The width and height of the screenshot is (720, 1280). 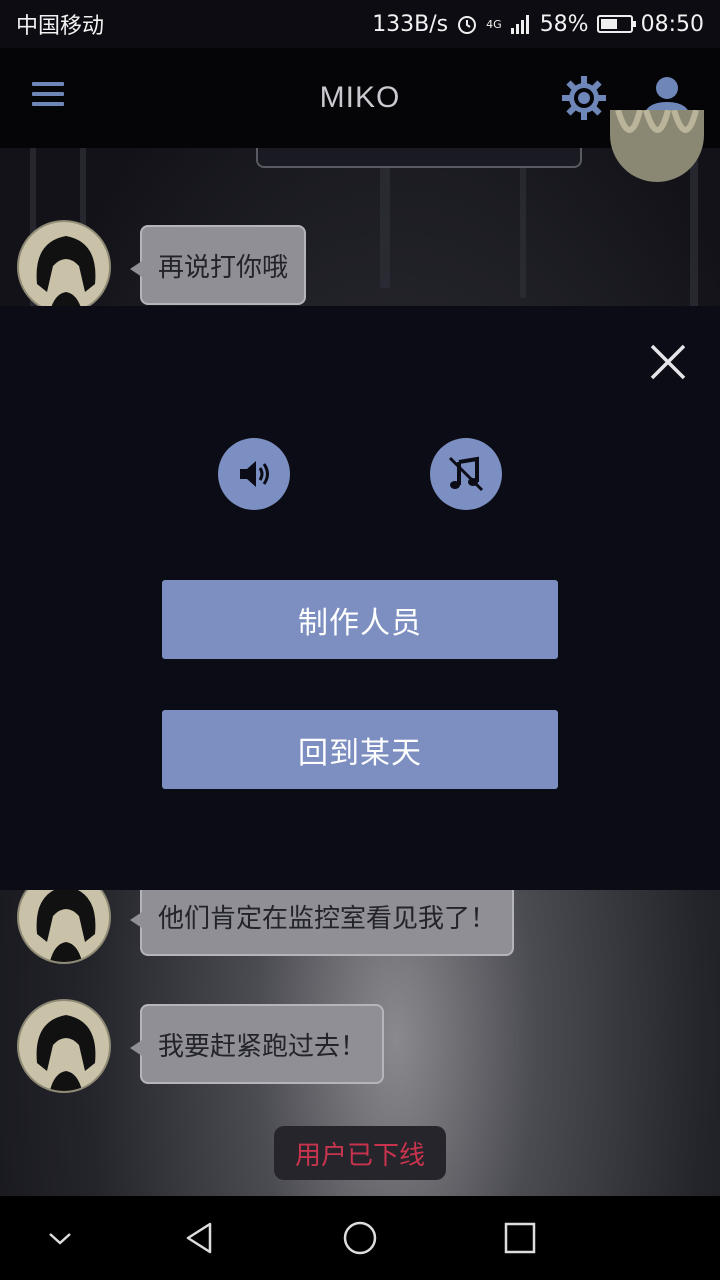 I want to click on menu-icon, so click(x=48, y=96).